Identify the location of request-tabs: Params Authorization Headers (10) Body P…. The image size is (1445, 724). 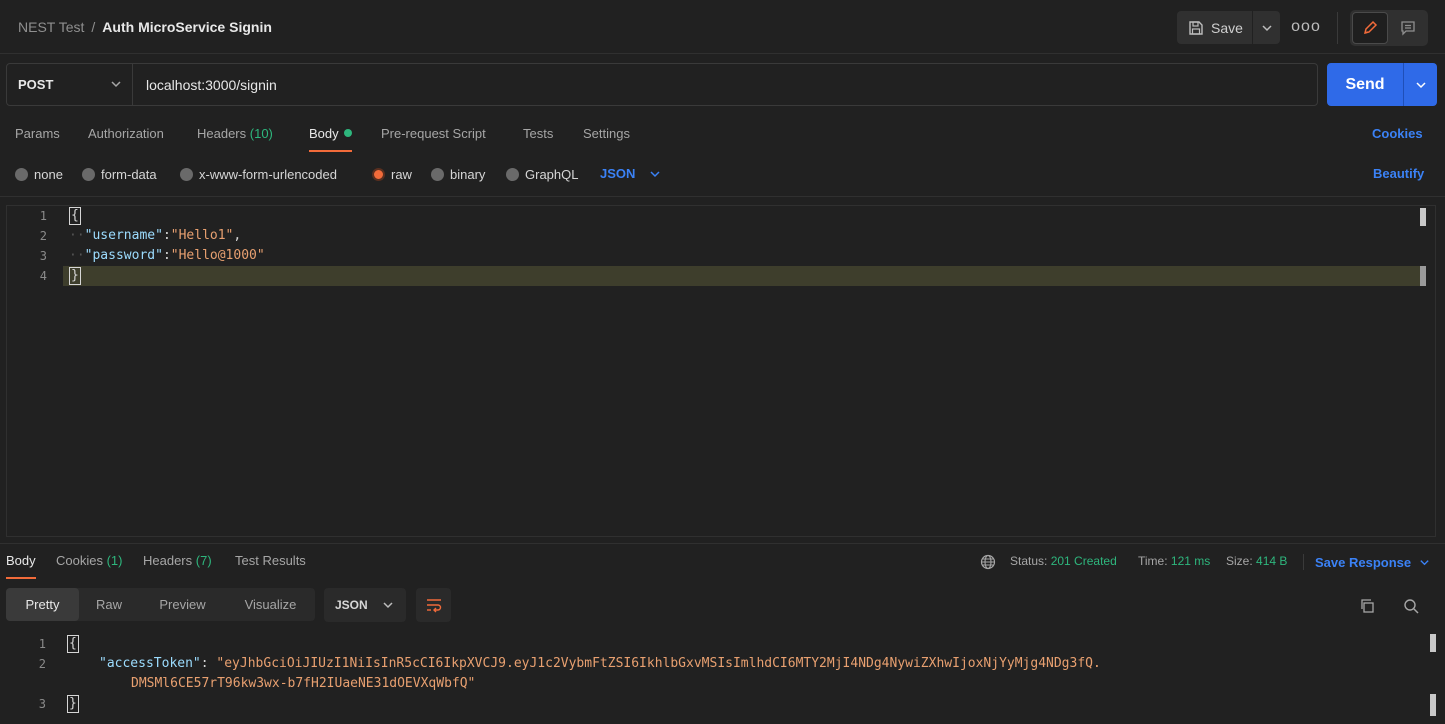
(722, 135).